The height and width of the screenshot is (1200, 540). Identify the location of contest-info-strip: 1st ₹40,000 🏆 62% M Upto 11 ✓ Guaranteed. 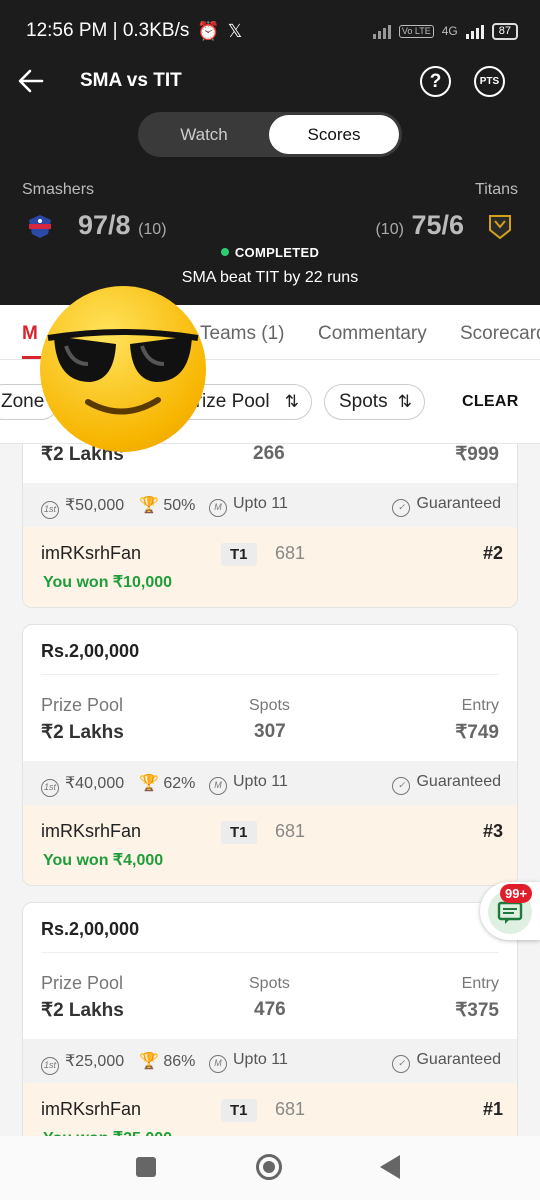
(270, 783).